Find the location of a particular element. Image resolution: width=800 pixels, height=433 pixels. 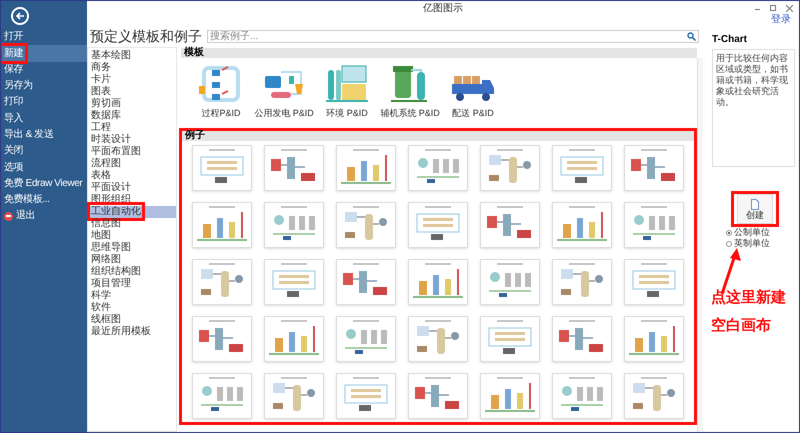

template-card: 辅机系统 P&ID is located at coordinates (410, 95).